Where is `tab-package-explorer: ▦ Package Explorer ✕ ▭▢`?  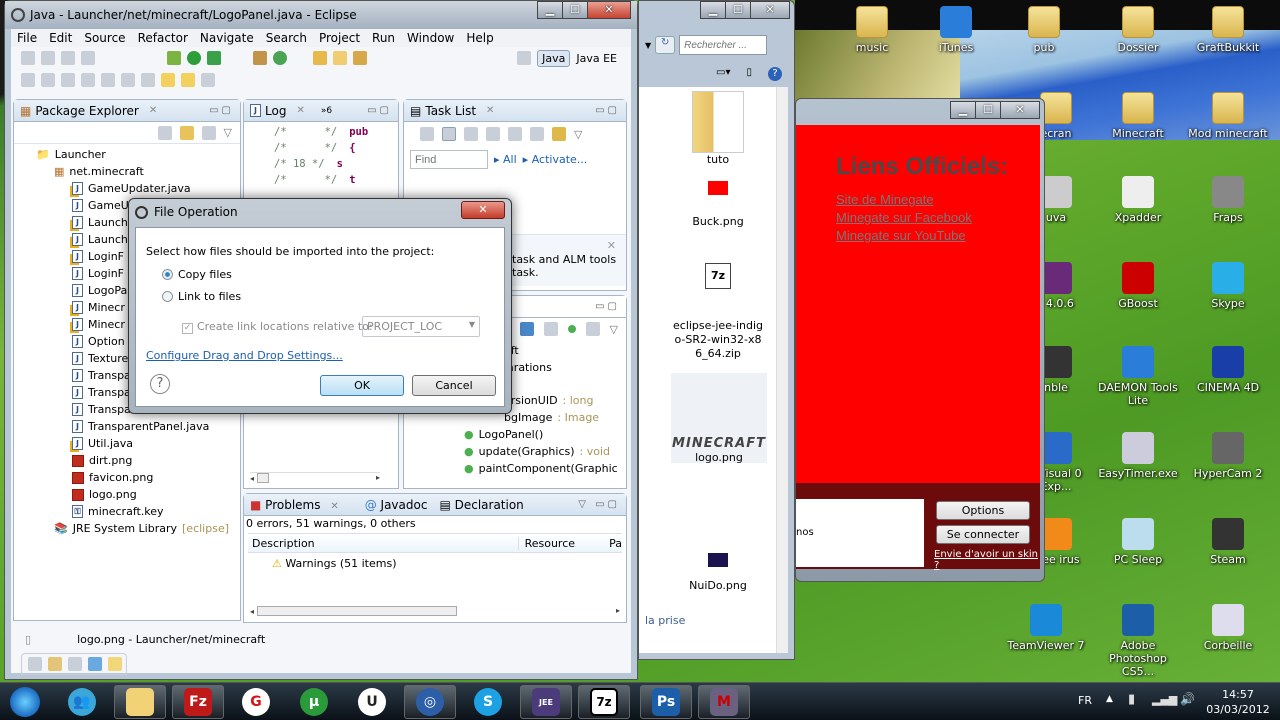 tab-package-explorer: ▦ Package Explorer ✕ ▭▢ is located at coordinates (127, 111).